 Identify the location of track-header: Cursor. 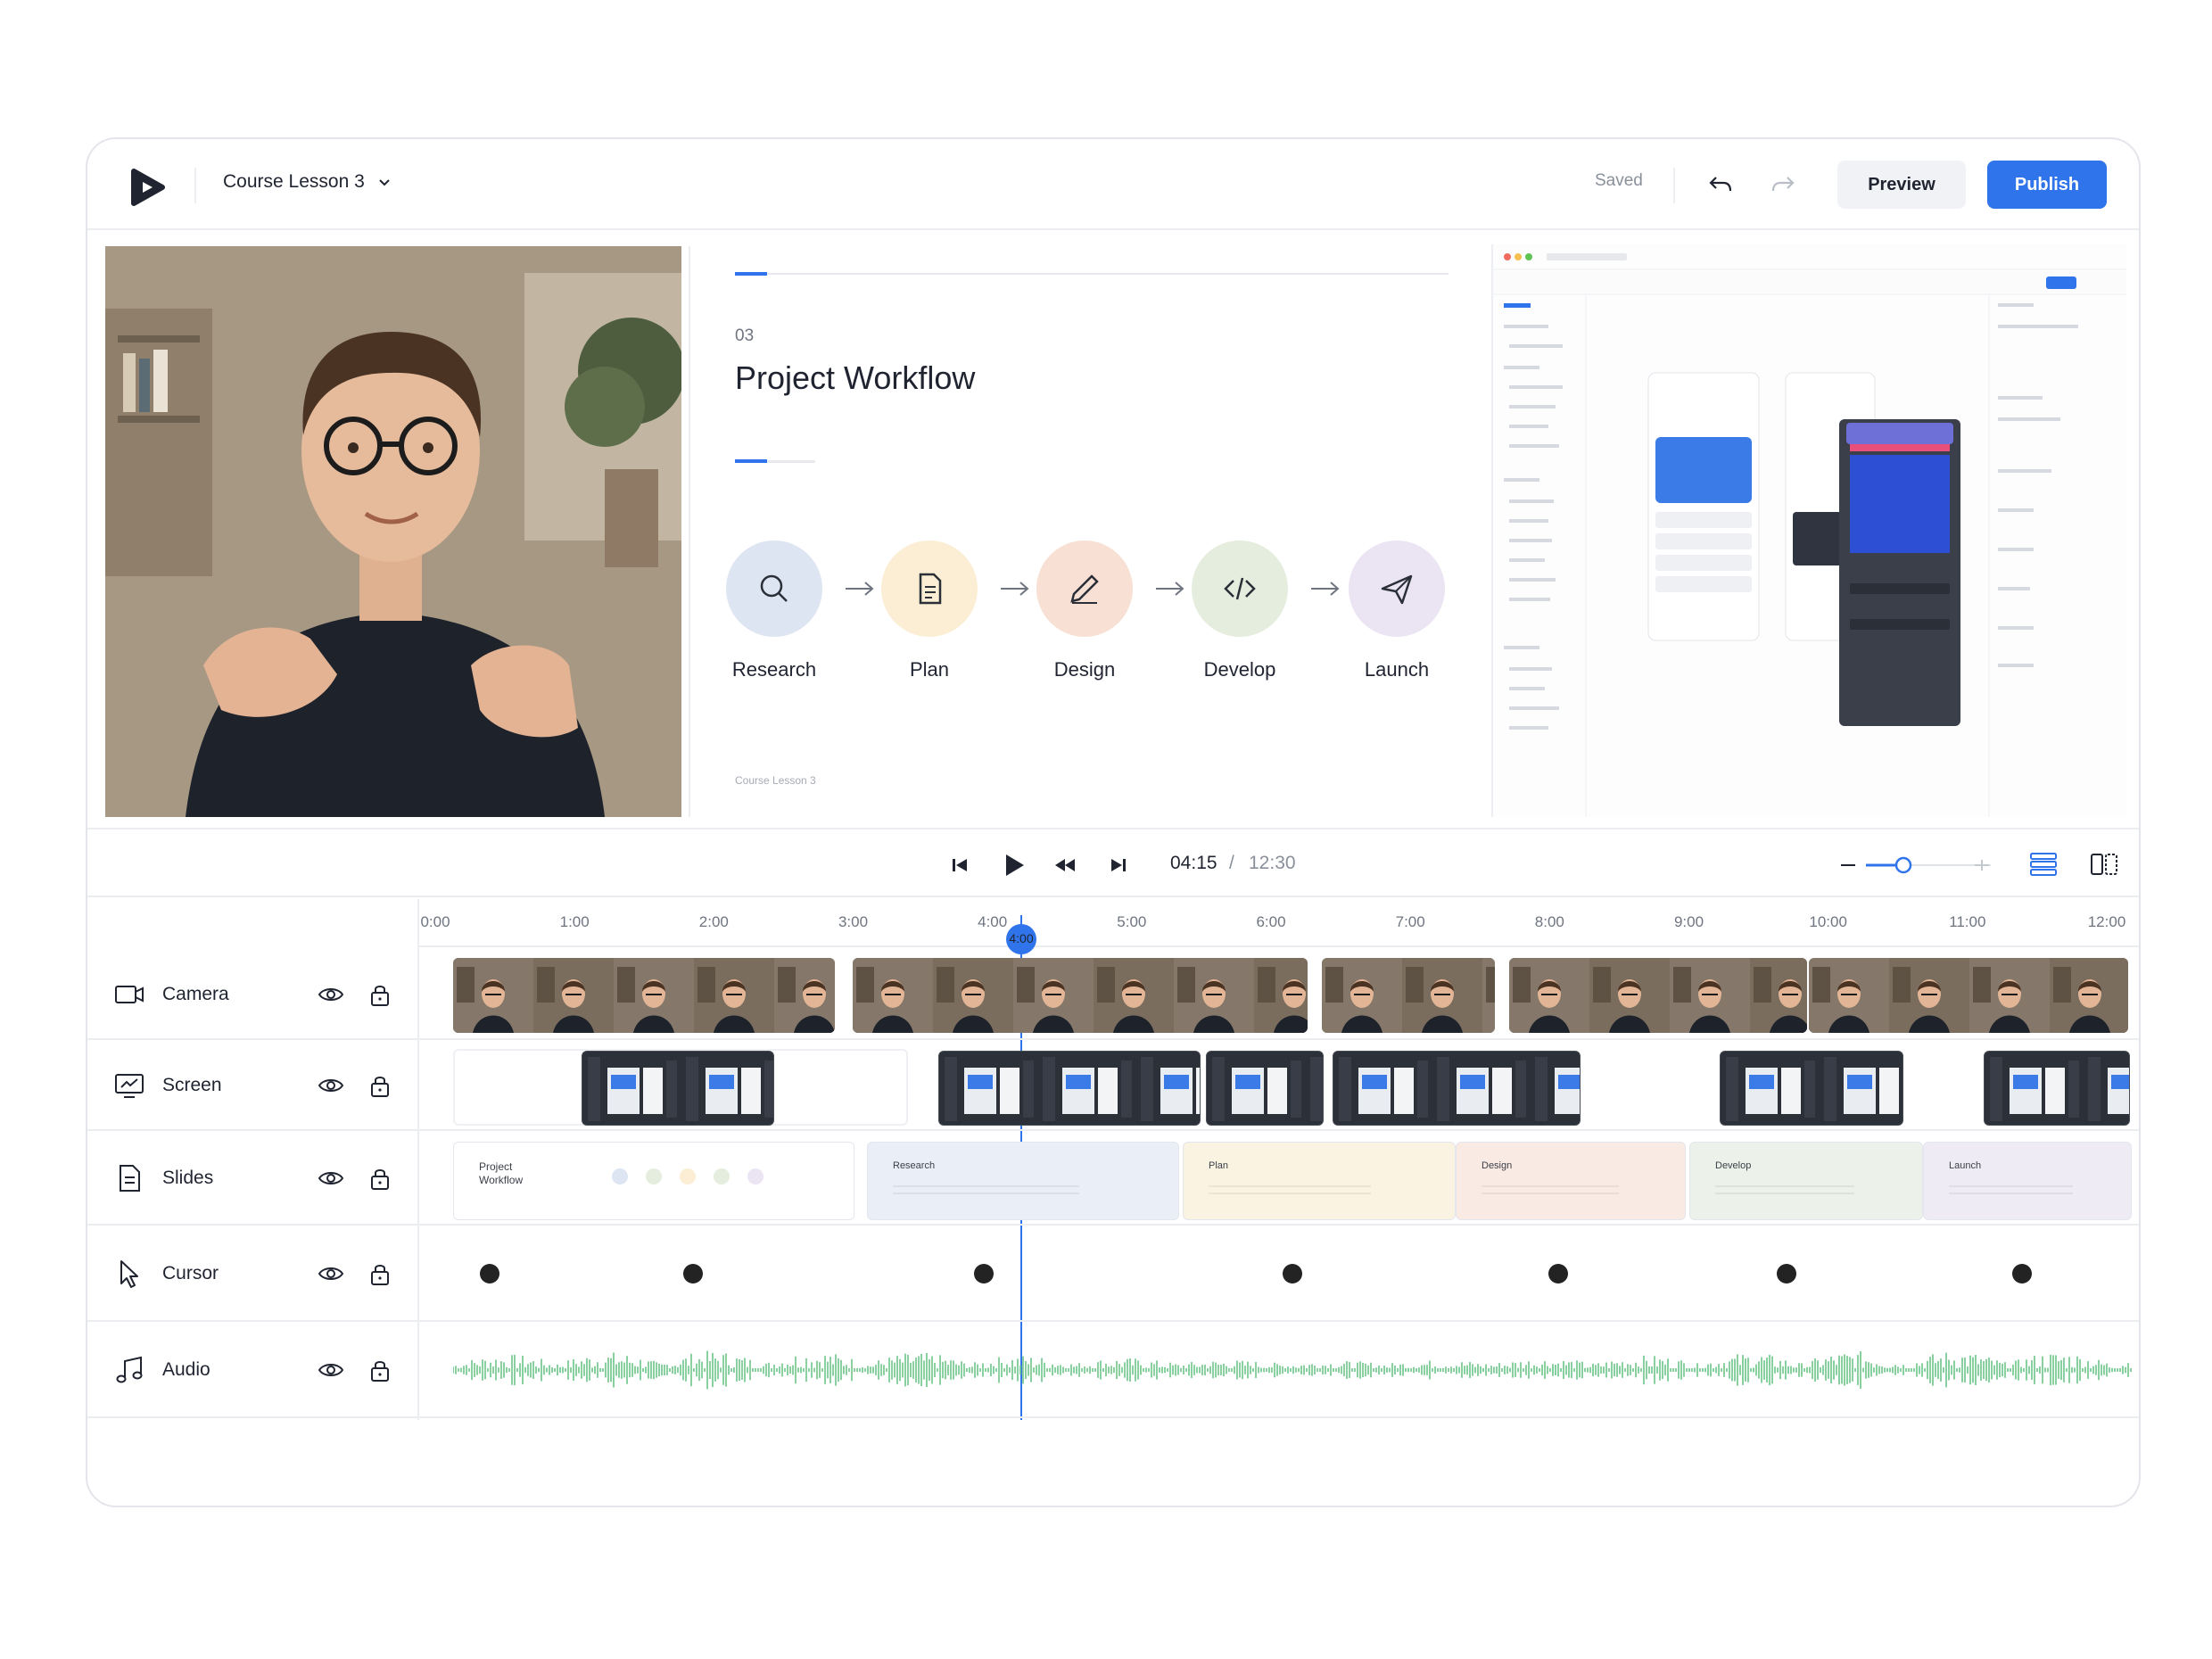
(253, 1273).